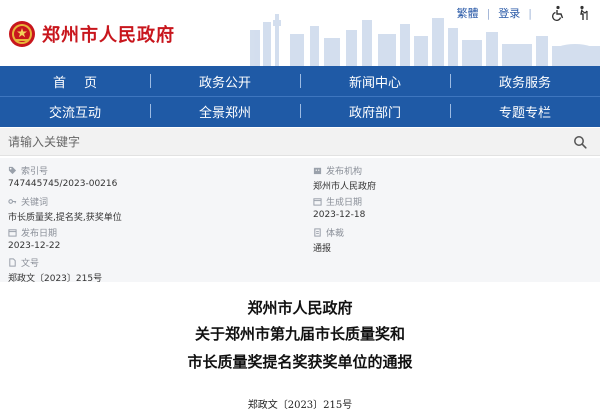 The width and height of the screenshot is (600, 418). What do you see at coordinates (225, 81) in the screenshot?
I see `nav-item-government-affairs: 政务公开` at bounding box center [225, 81].